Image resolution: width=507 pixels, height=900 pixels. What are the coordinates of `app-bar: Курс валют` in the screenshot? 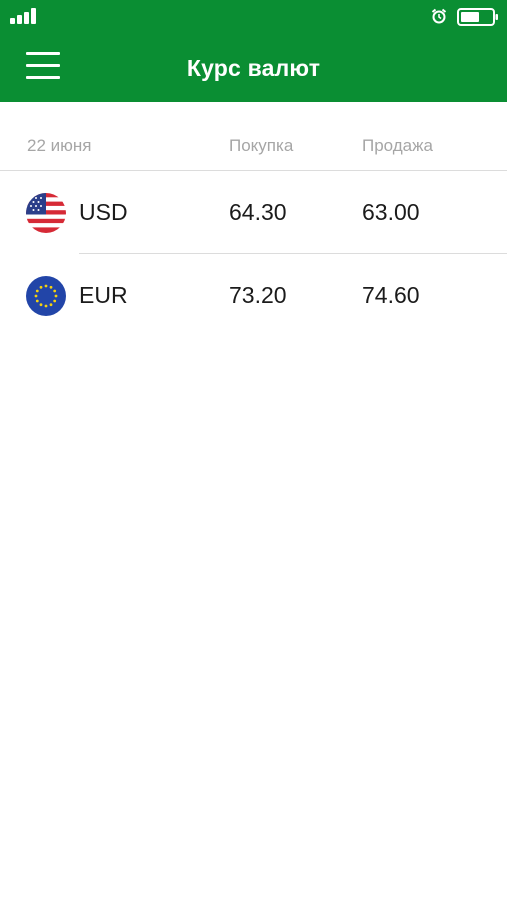 It's located at (253, 51).